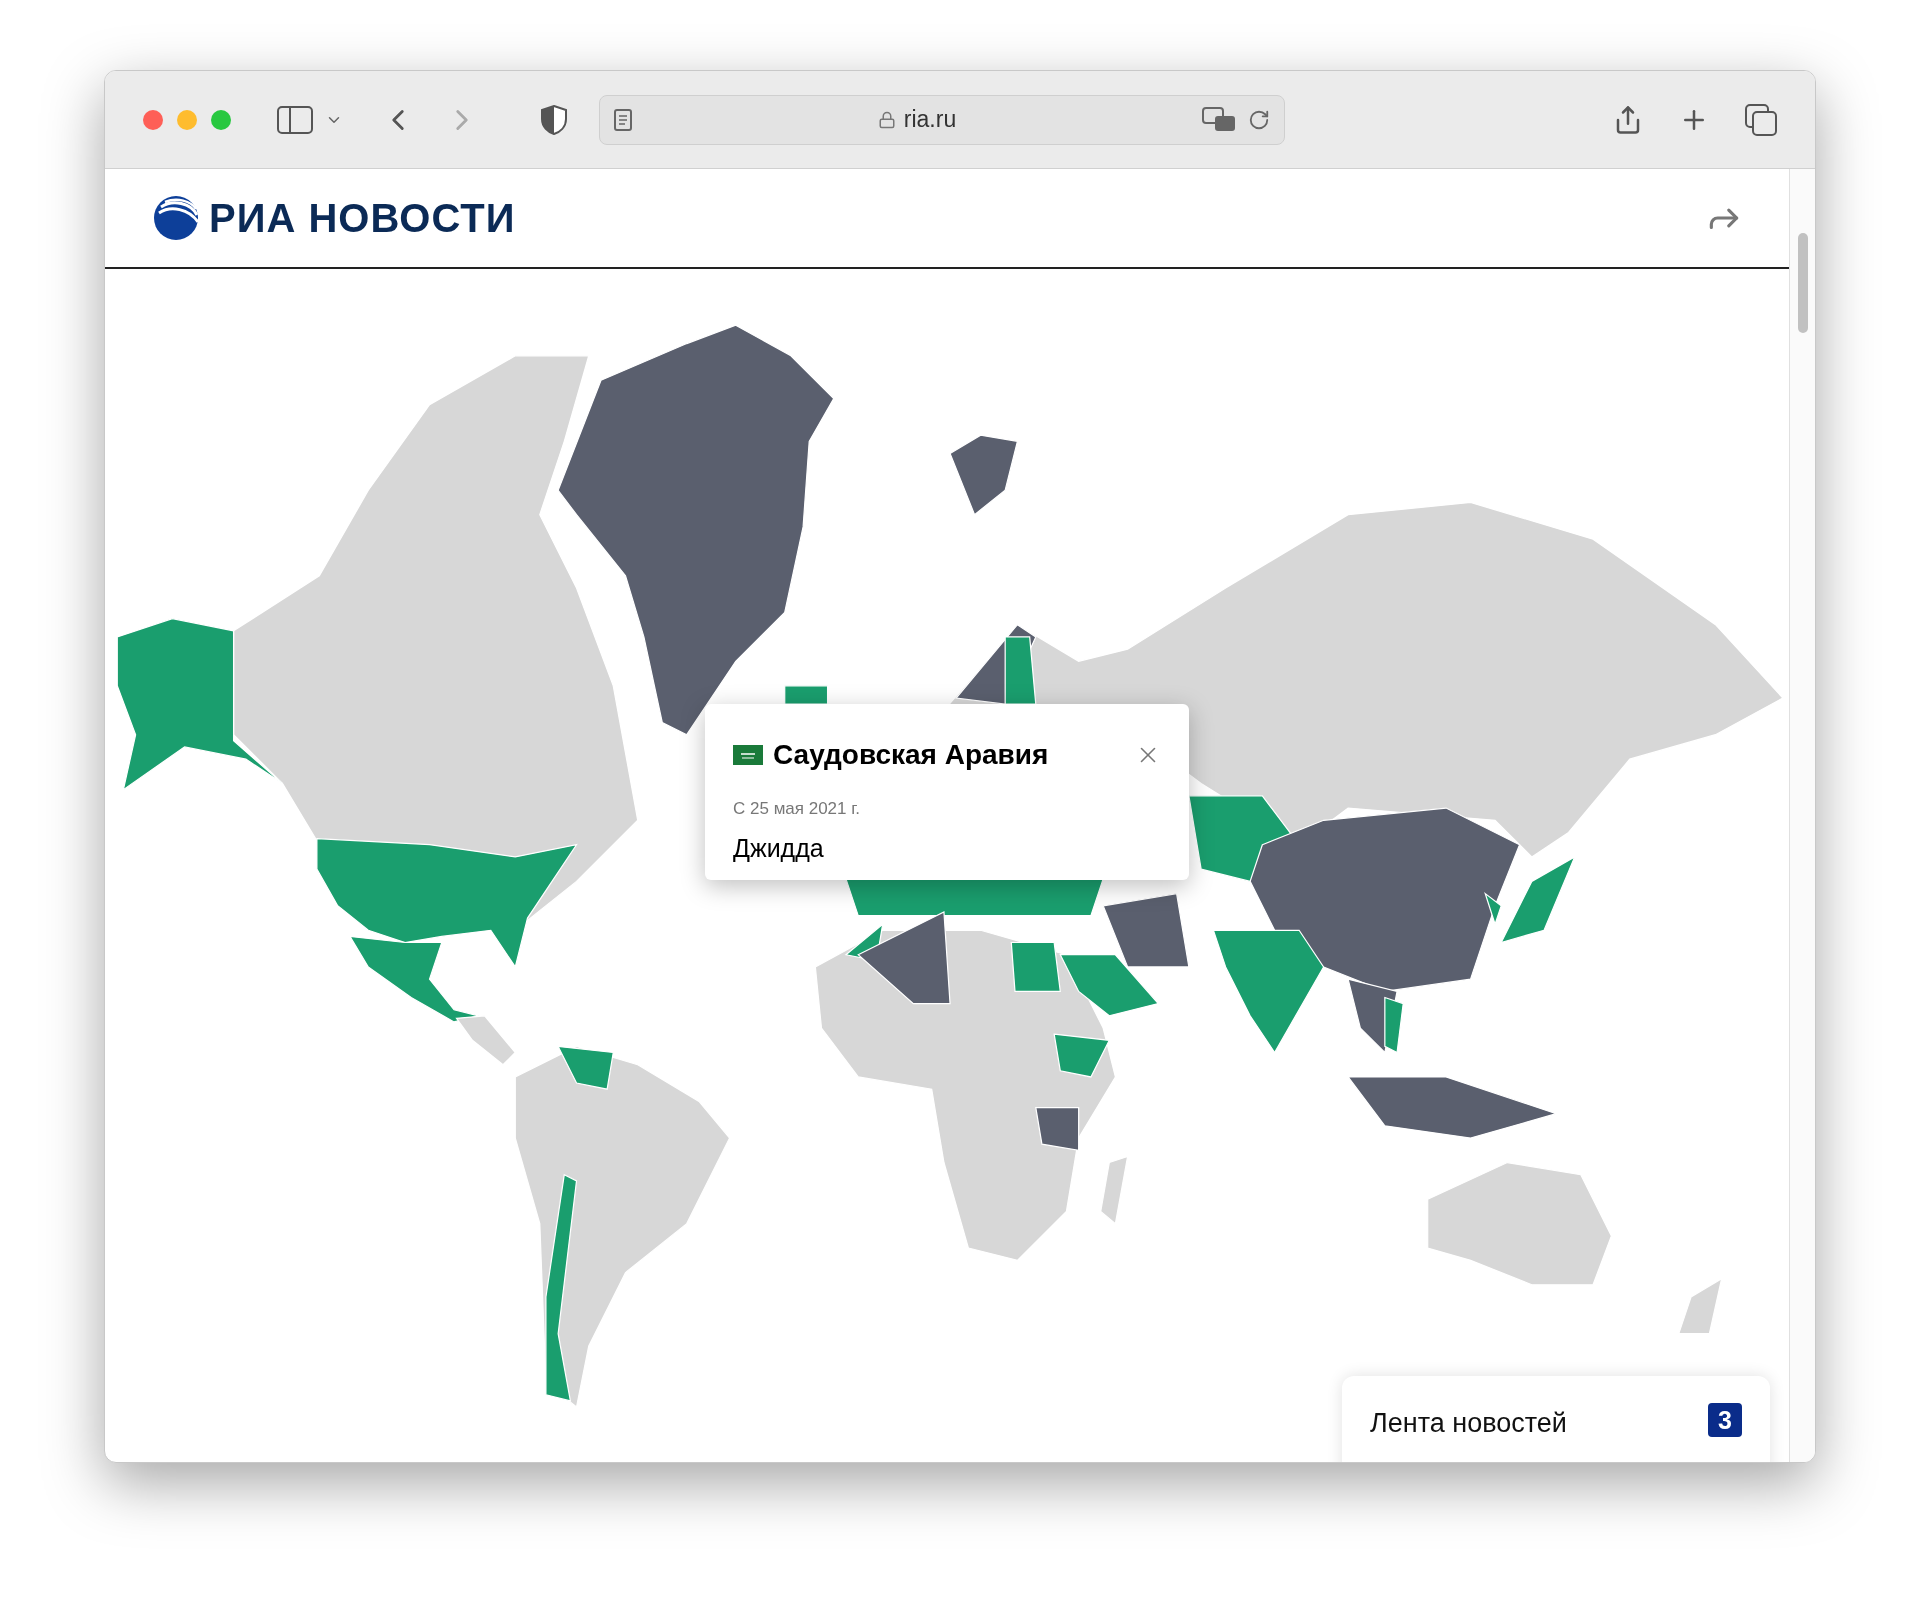 The width and height of the screenshot is (1920, 1602). I want to click on lock-icon, so click(886, 119).